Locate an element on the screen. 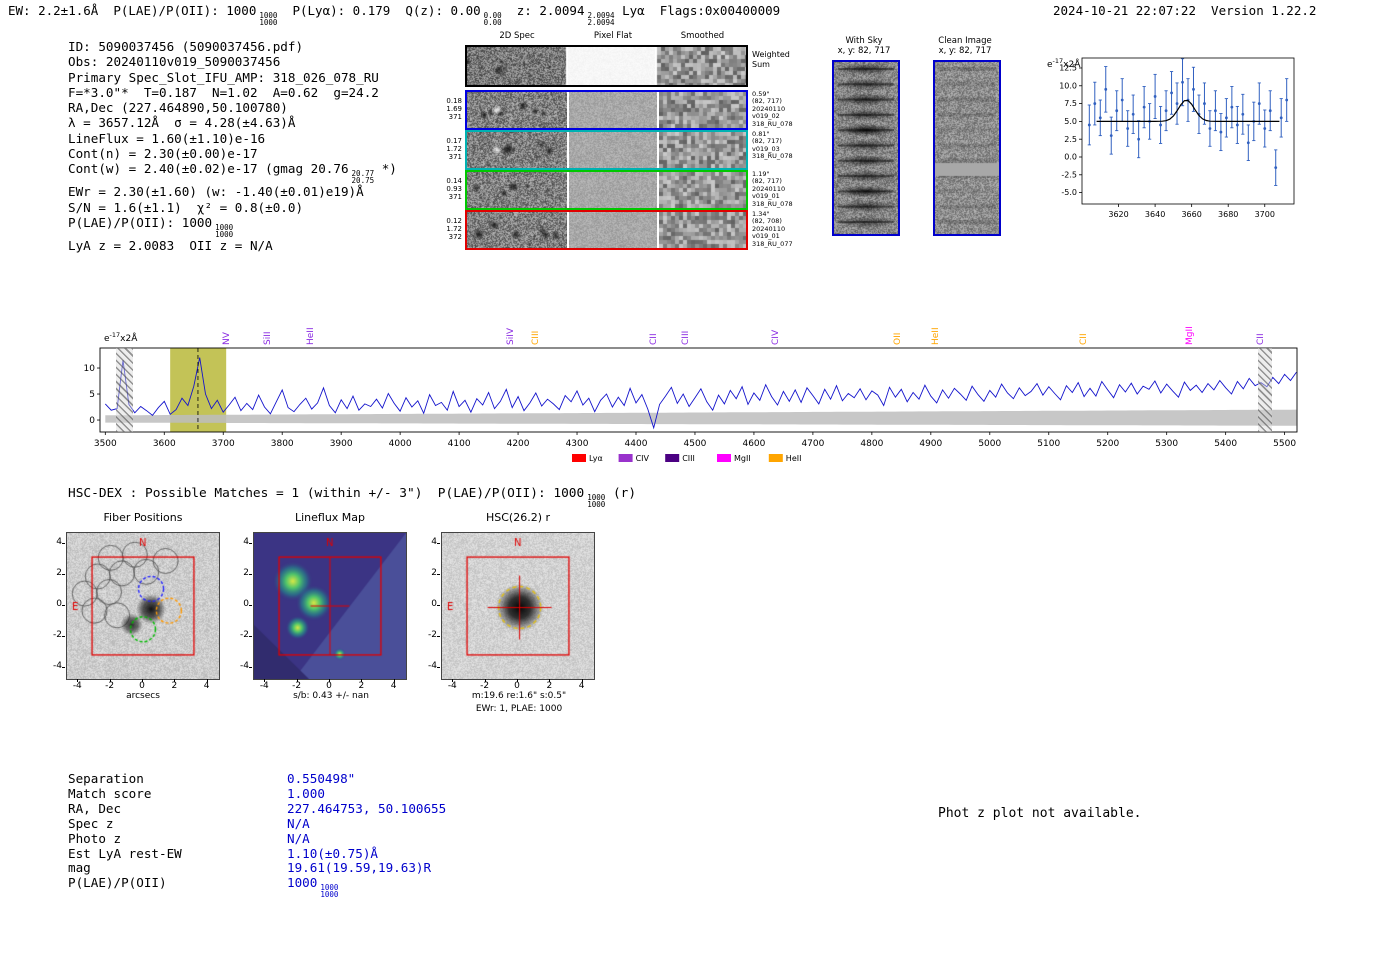 The height and width of the screenshot is (953, 1400). hsc-ewr-plae-label: EWr: 1, PLAE: 1000 is located at coordinates (519, 709).